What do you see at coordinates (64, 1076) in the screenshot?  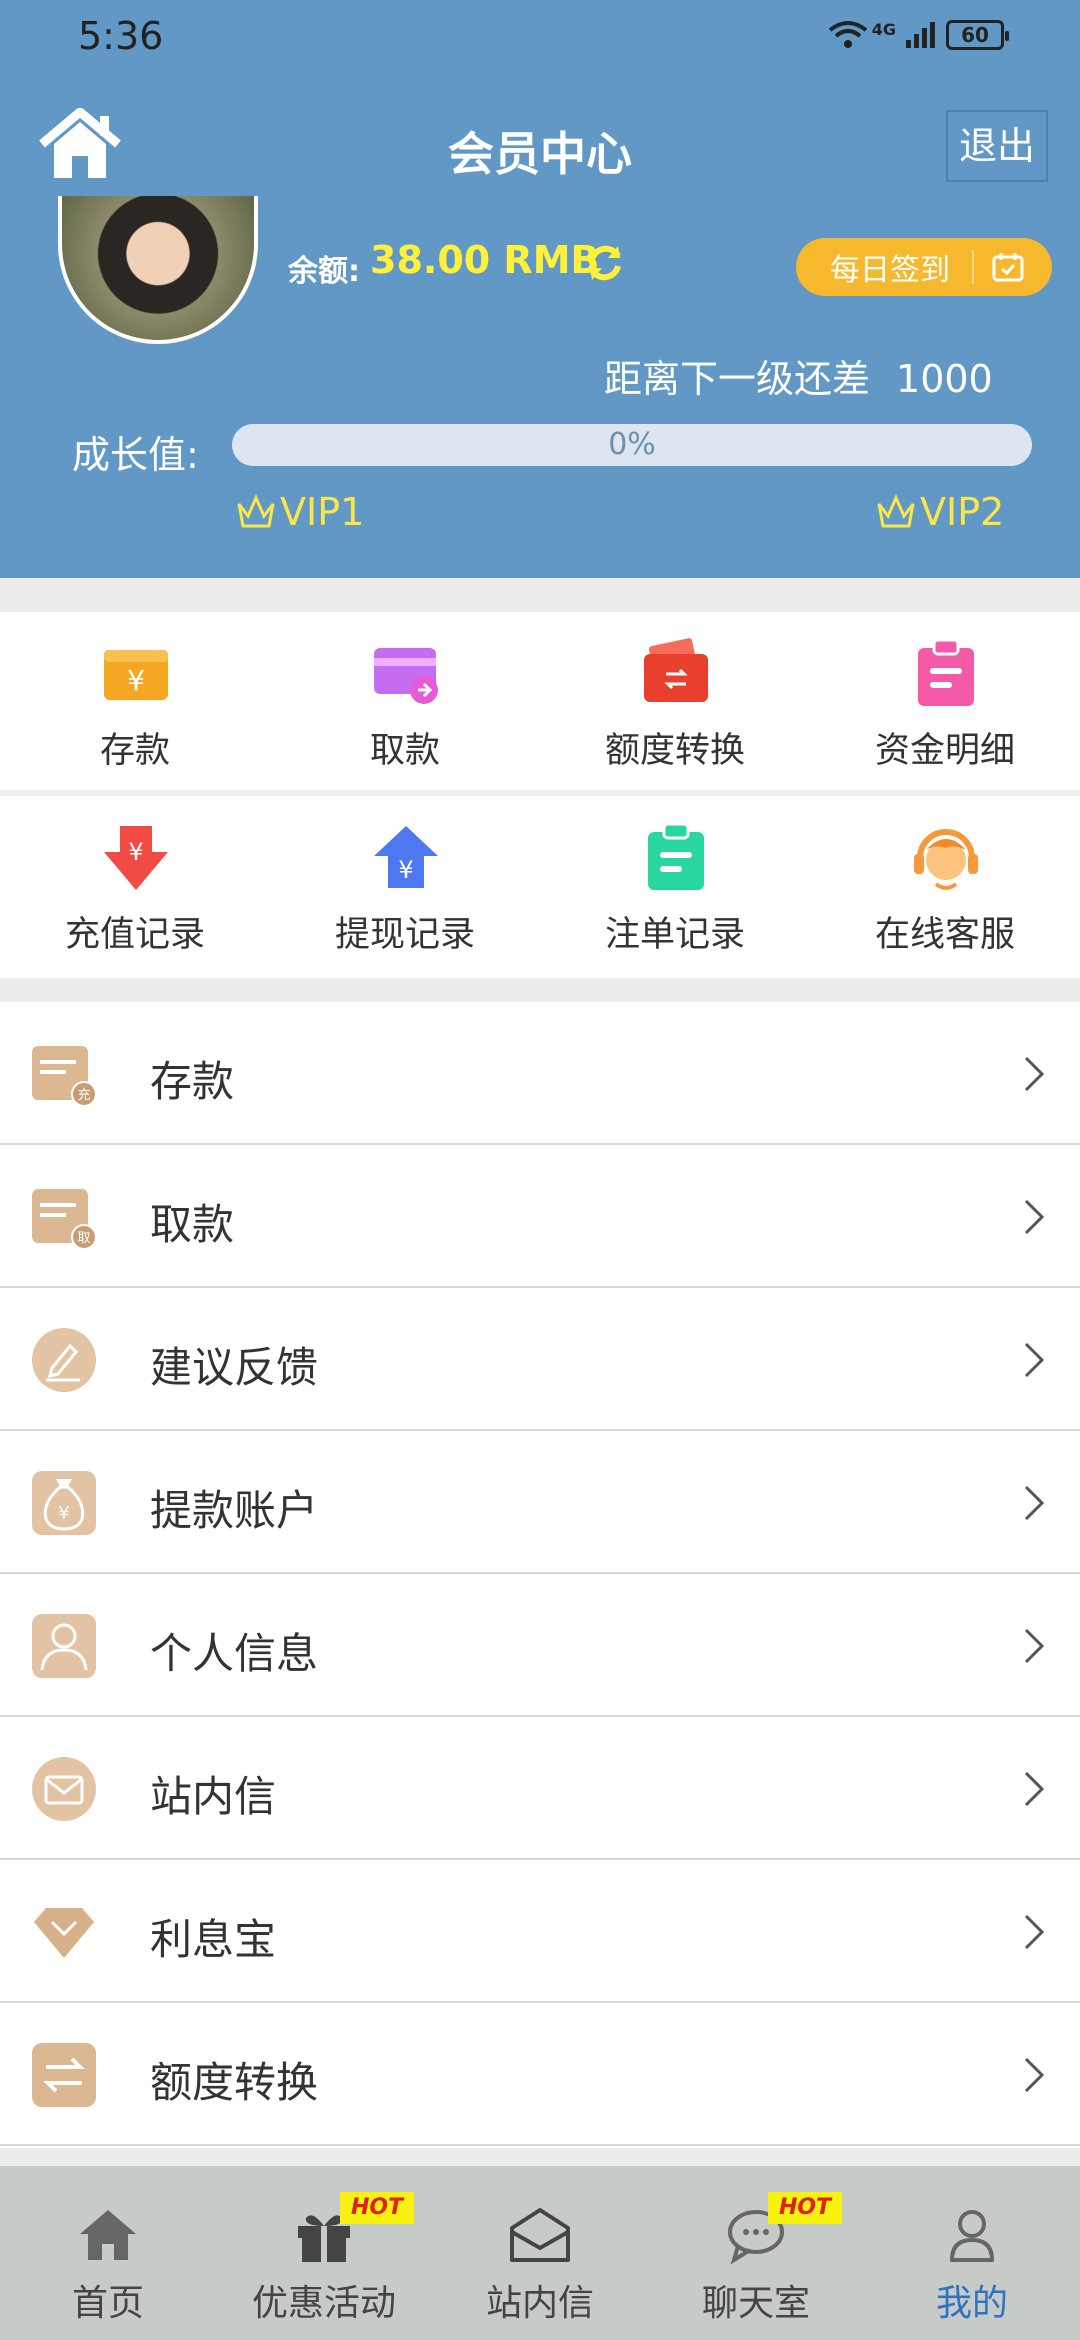 I see `deposit-icon: 充` at bounding box center [64, 1076].